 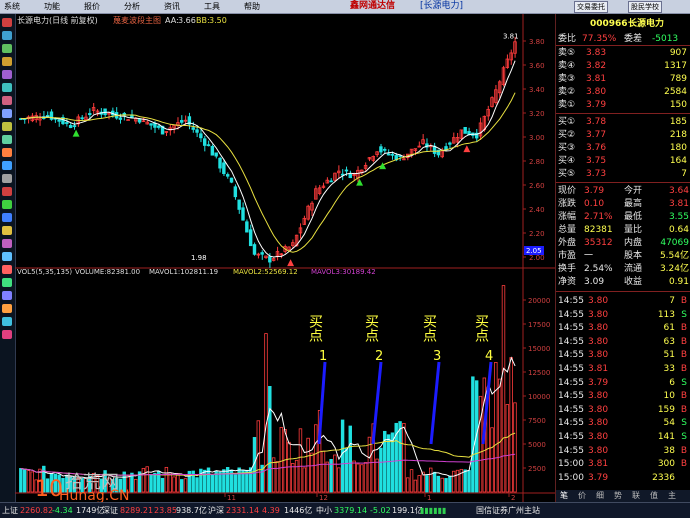 I want to click on stat-value: 0.64, so click(x=678, y=230).